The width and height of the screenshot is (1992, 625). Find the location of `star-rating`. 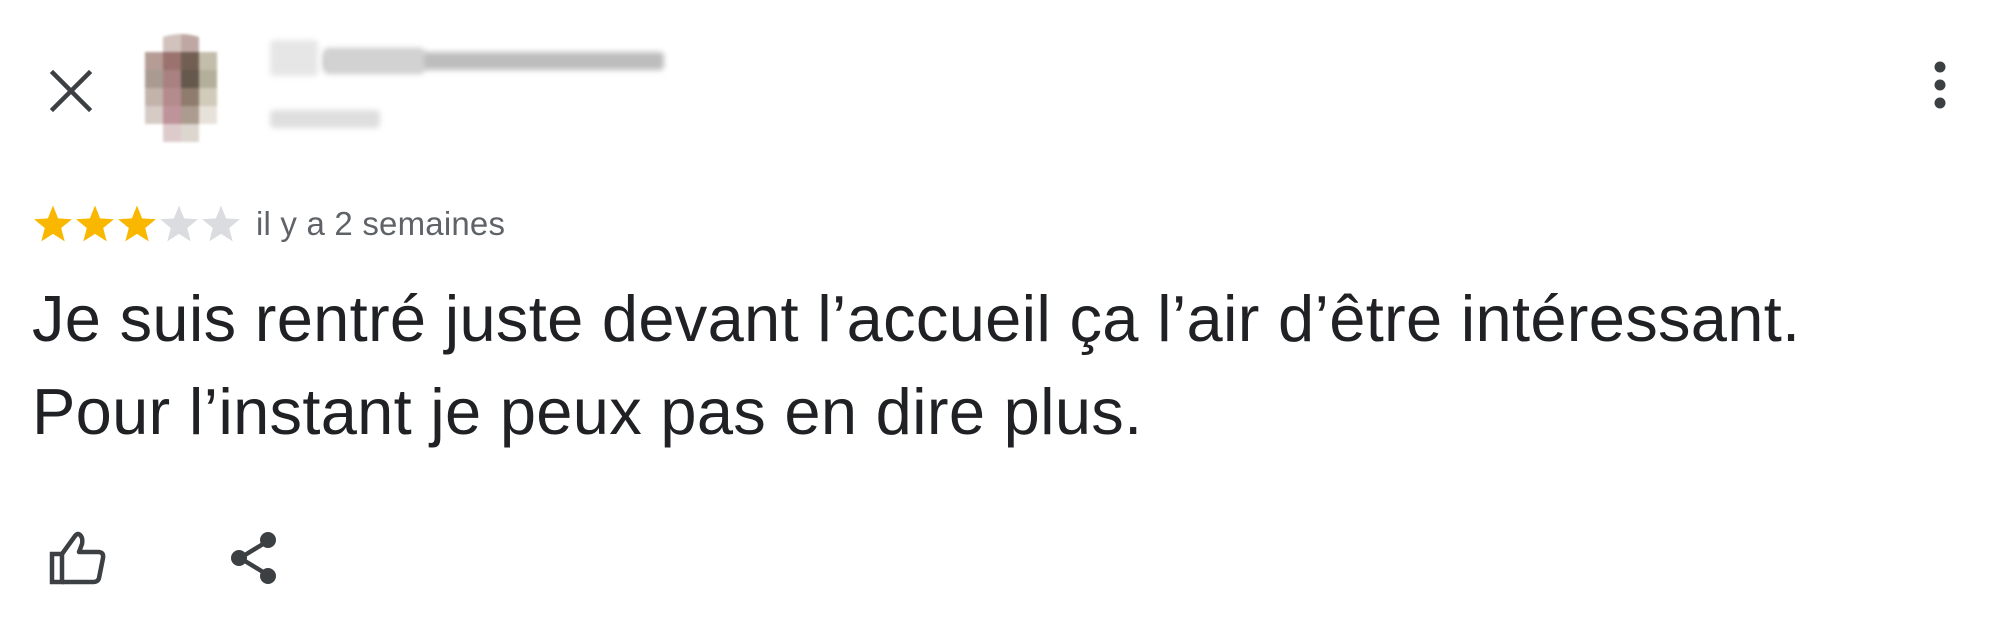

star-rating is located at coordinates (137, 224).